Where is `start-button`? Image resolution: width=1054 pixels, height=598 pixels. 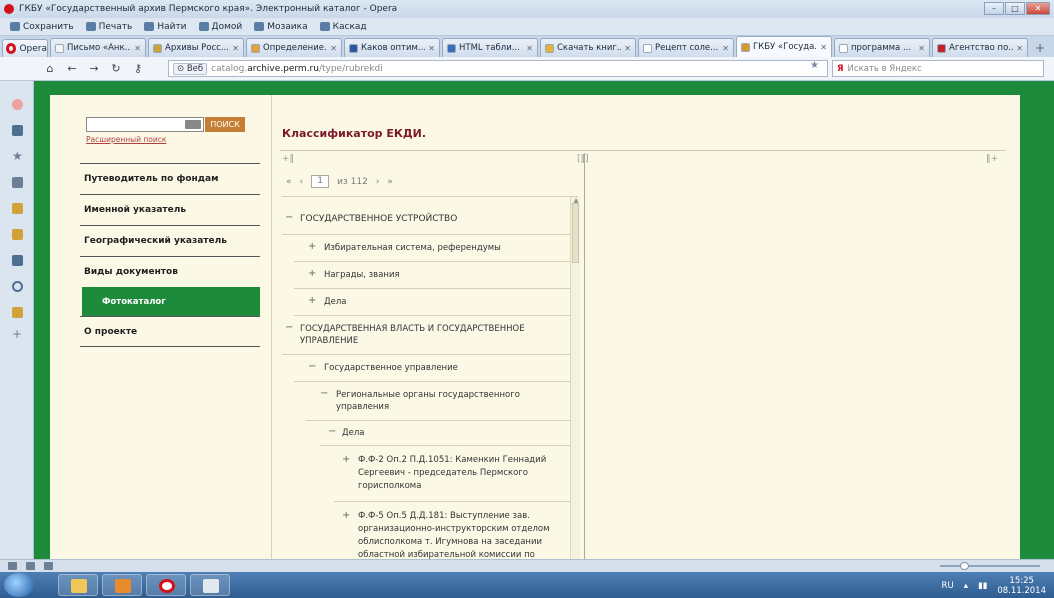 start-button is located at coordinates (19, 585).